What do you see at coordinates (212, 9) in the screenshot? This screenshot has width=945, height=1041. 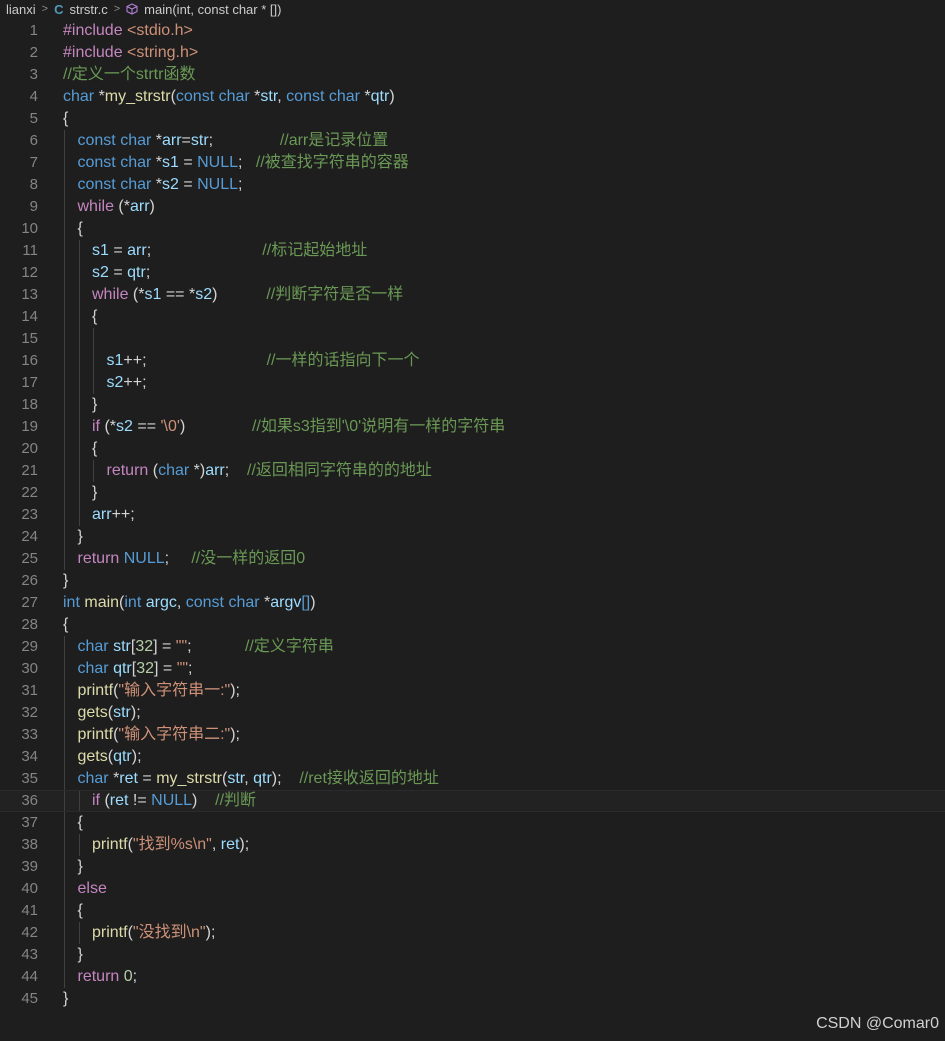 I see `breadcrumb-symbol: main(int, const char * [])` at bounding box center [212, 9].